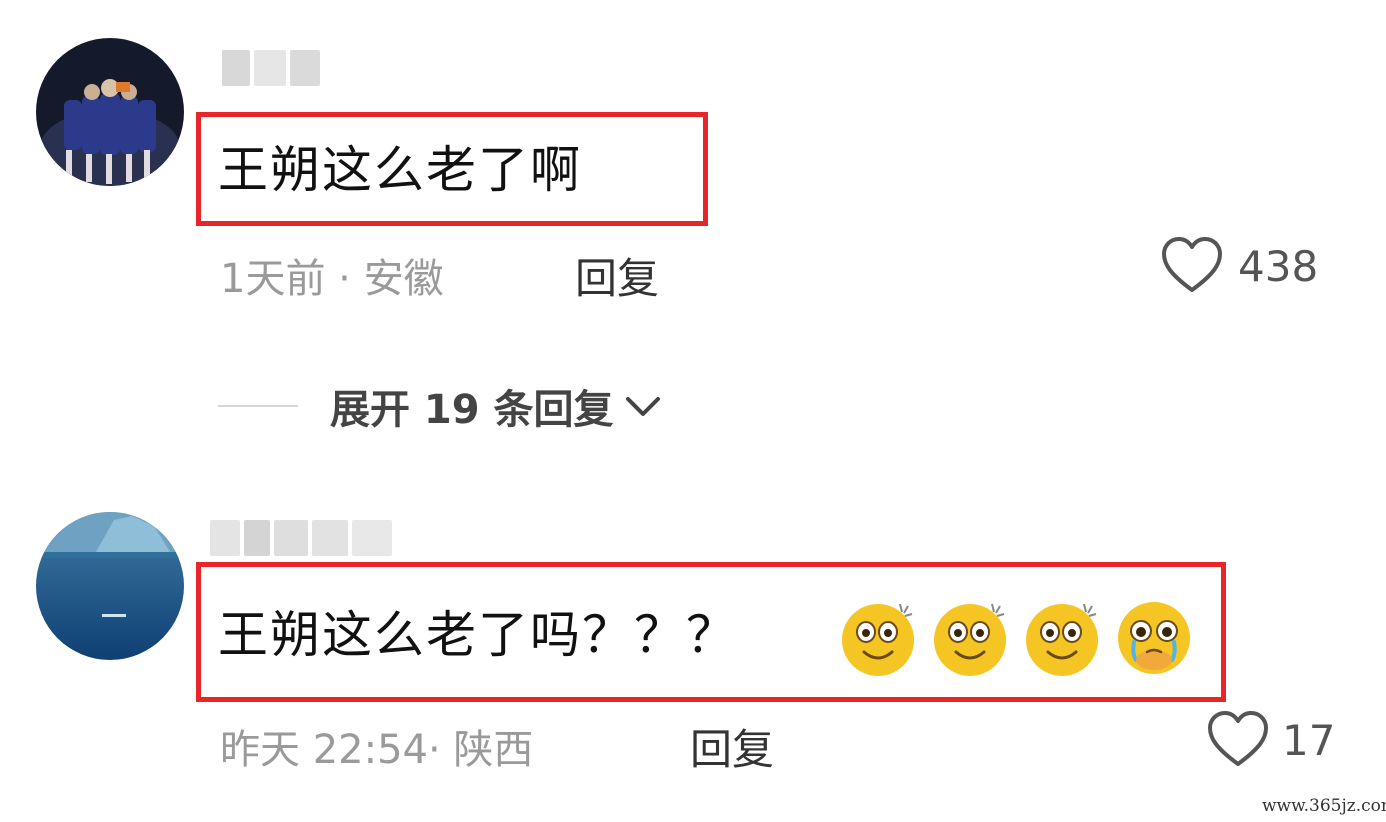  Describe the element at coordinates (271, 68) in the screenshot. I see `comment-1-username` at that location.